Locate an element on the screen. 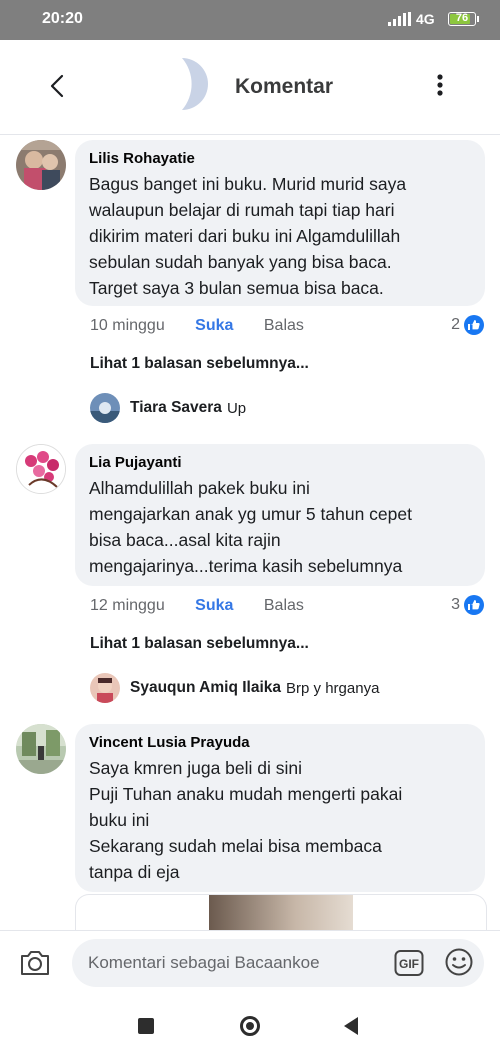  back-arrow-icon is located at coordinates (58, 86).